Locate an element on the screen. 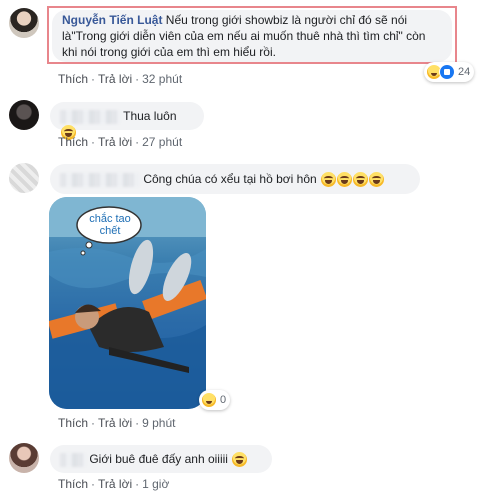  comment-text: Thua luôn is located at coordinates (150, 116).